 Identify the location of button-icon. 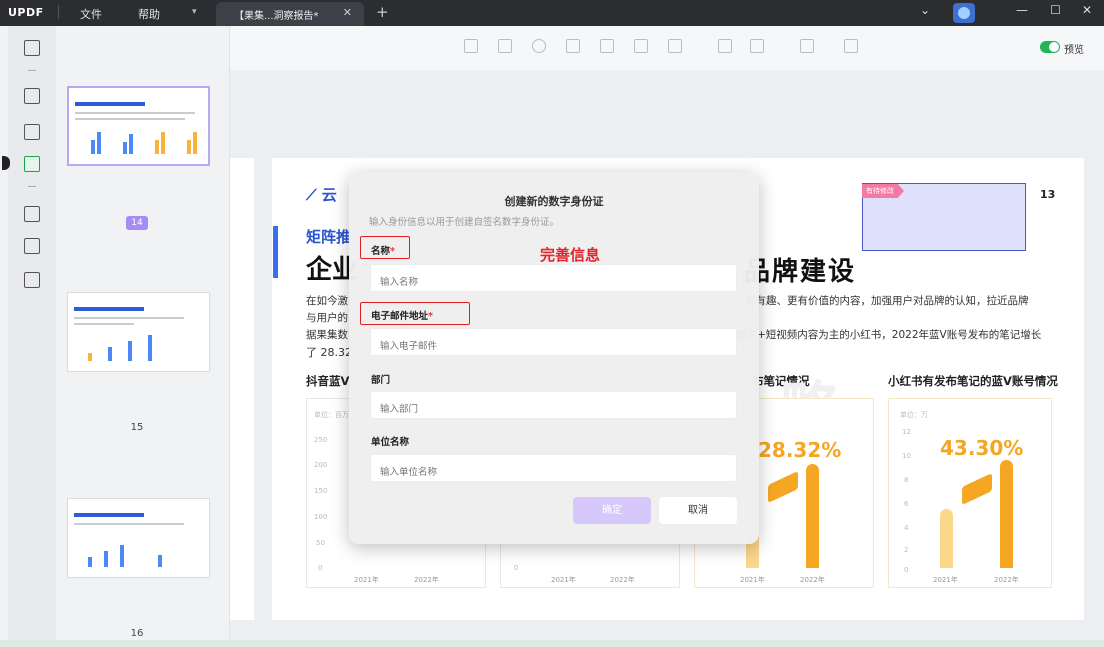
(641, 46).